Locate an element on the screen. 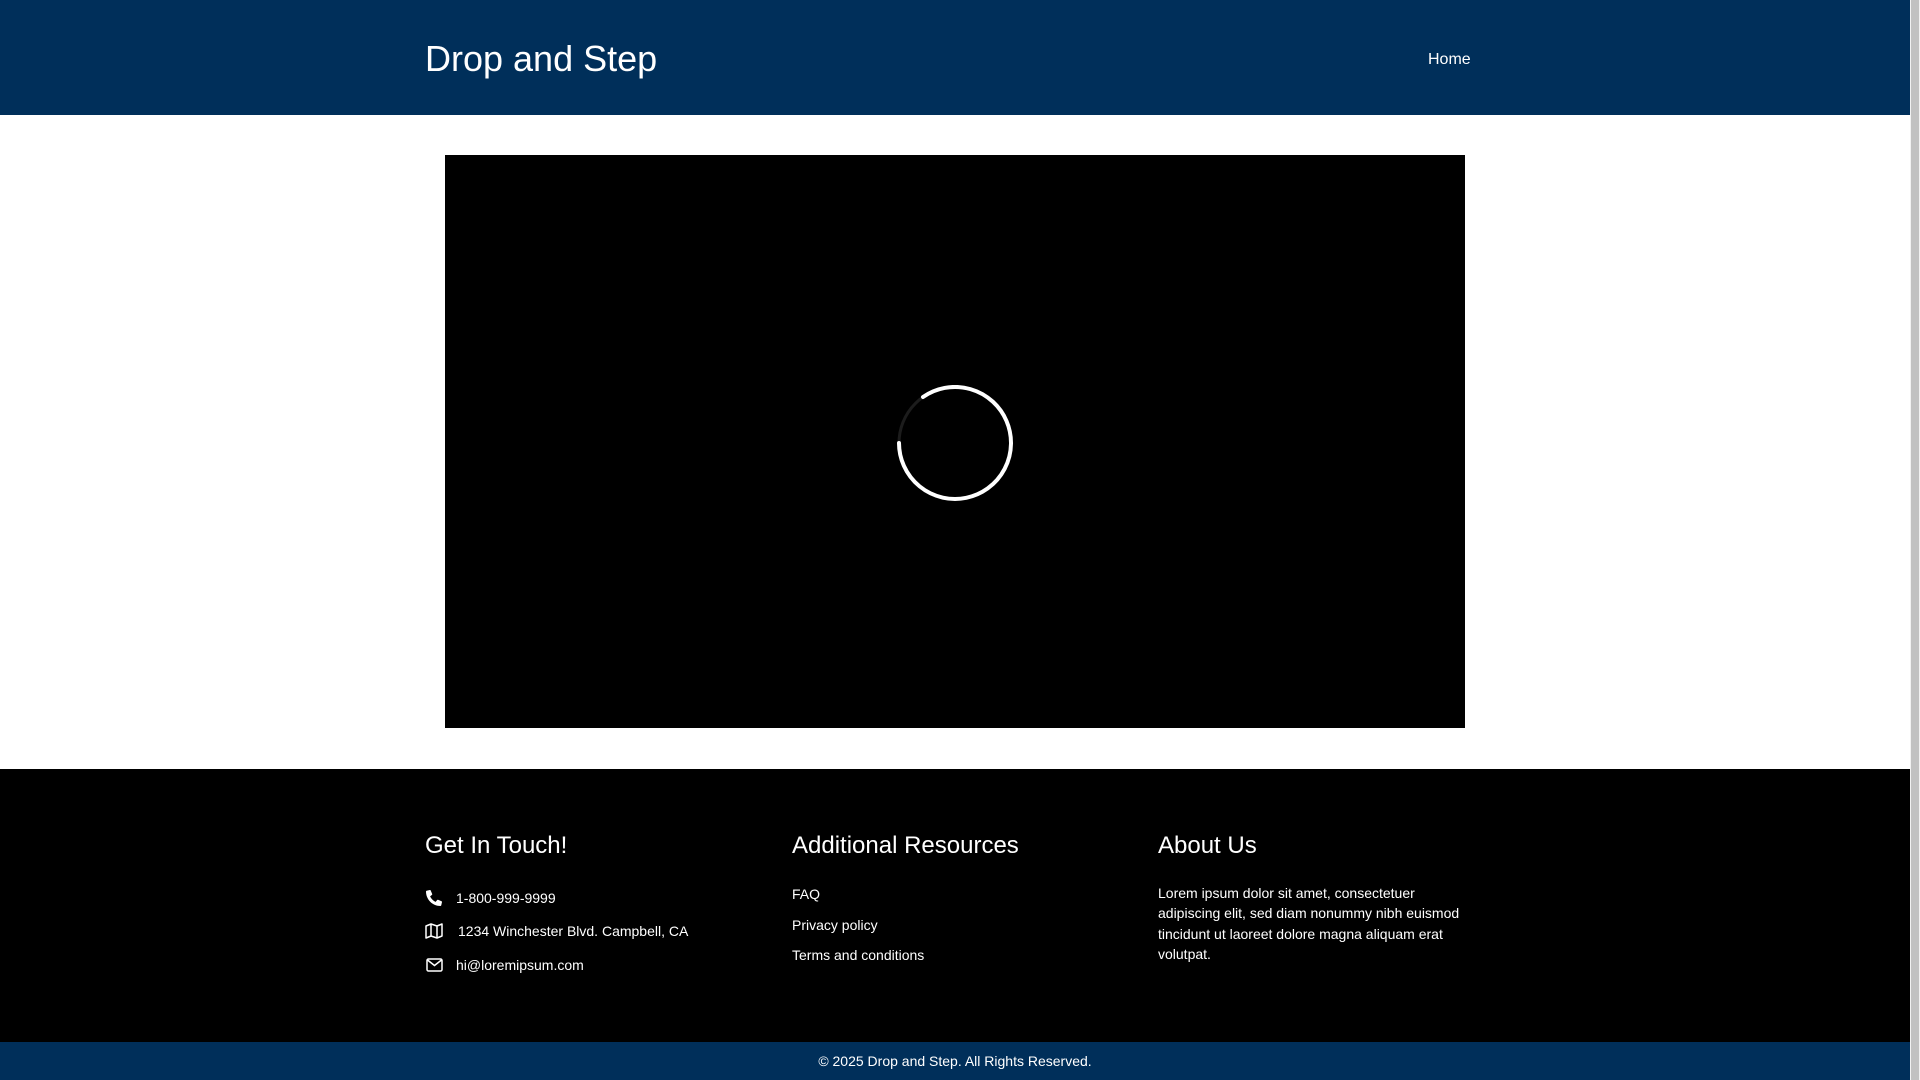  contact-email: hi@loremipsum.com is located at coordinates (504, 965).